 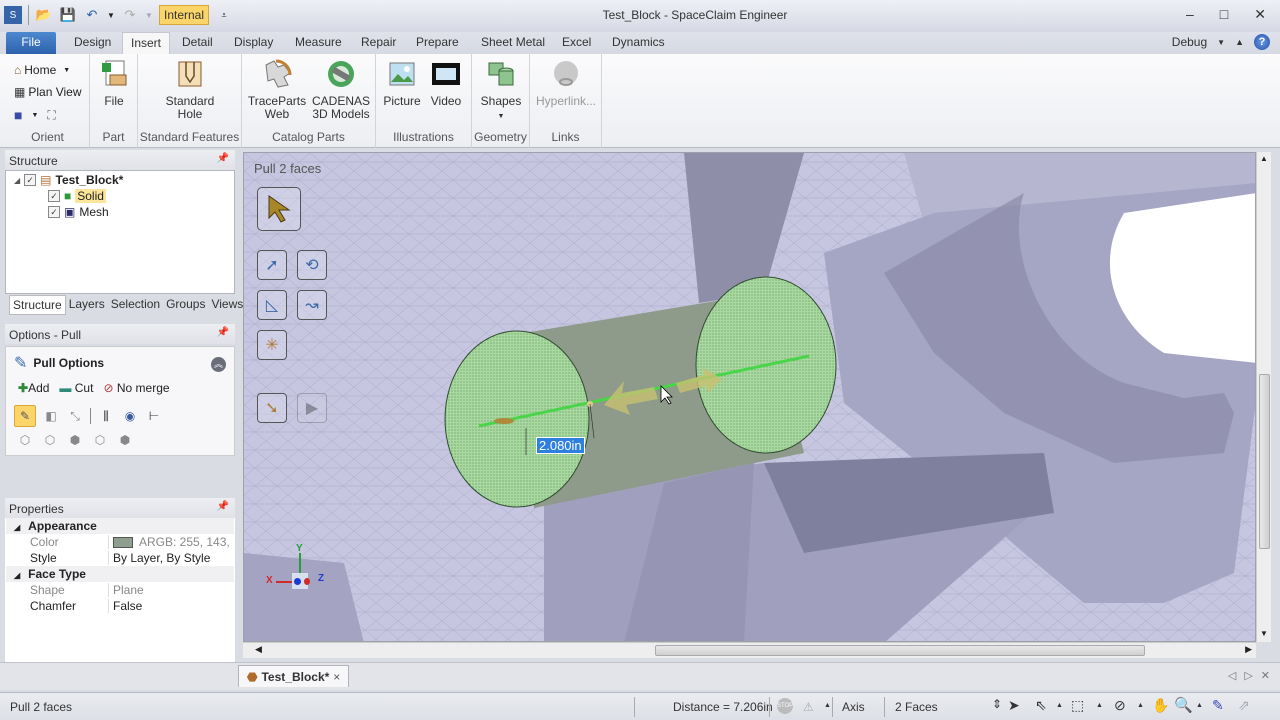 I want to click on cadenas-button: CADENAS 3D Models, so click(x=341, y=89).